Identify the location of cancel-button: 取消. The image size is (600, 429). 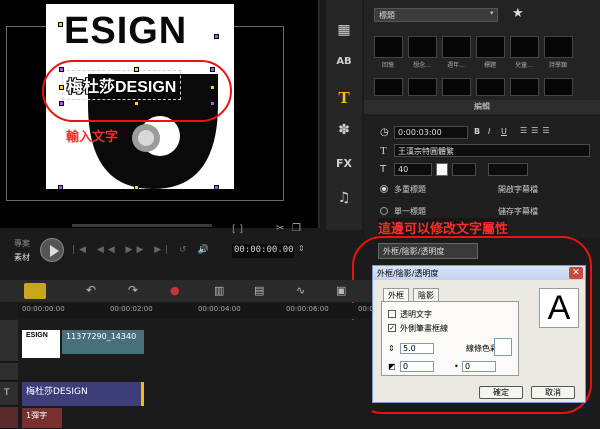
(553, 392).